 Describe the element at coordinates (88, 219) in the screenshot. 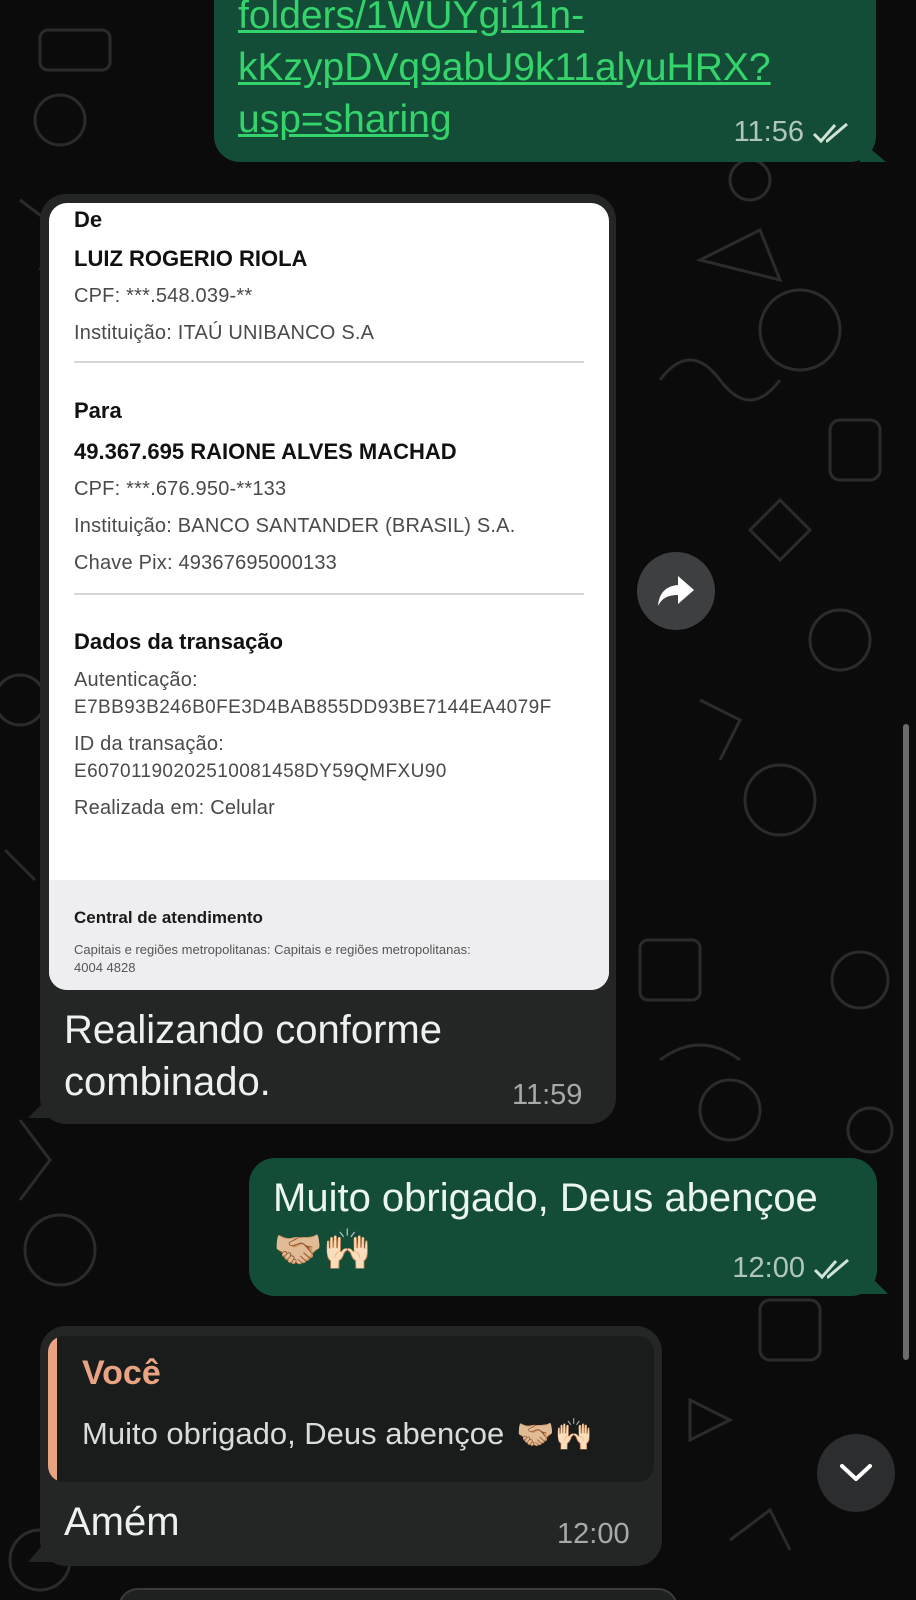

I see `receipt-from-heading: De` at that location.